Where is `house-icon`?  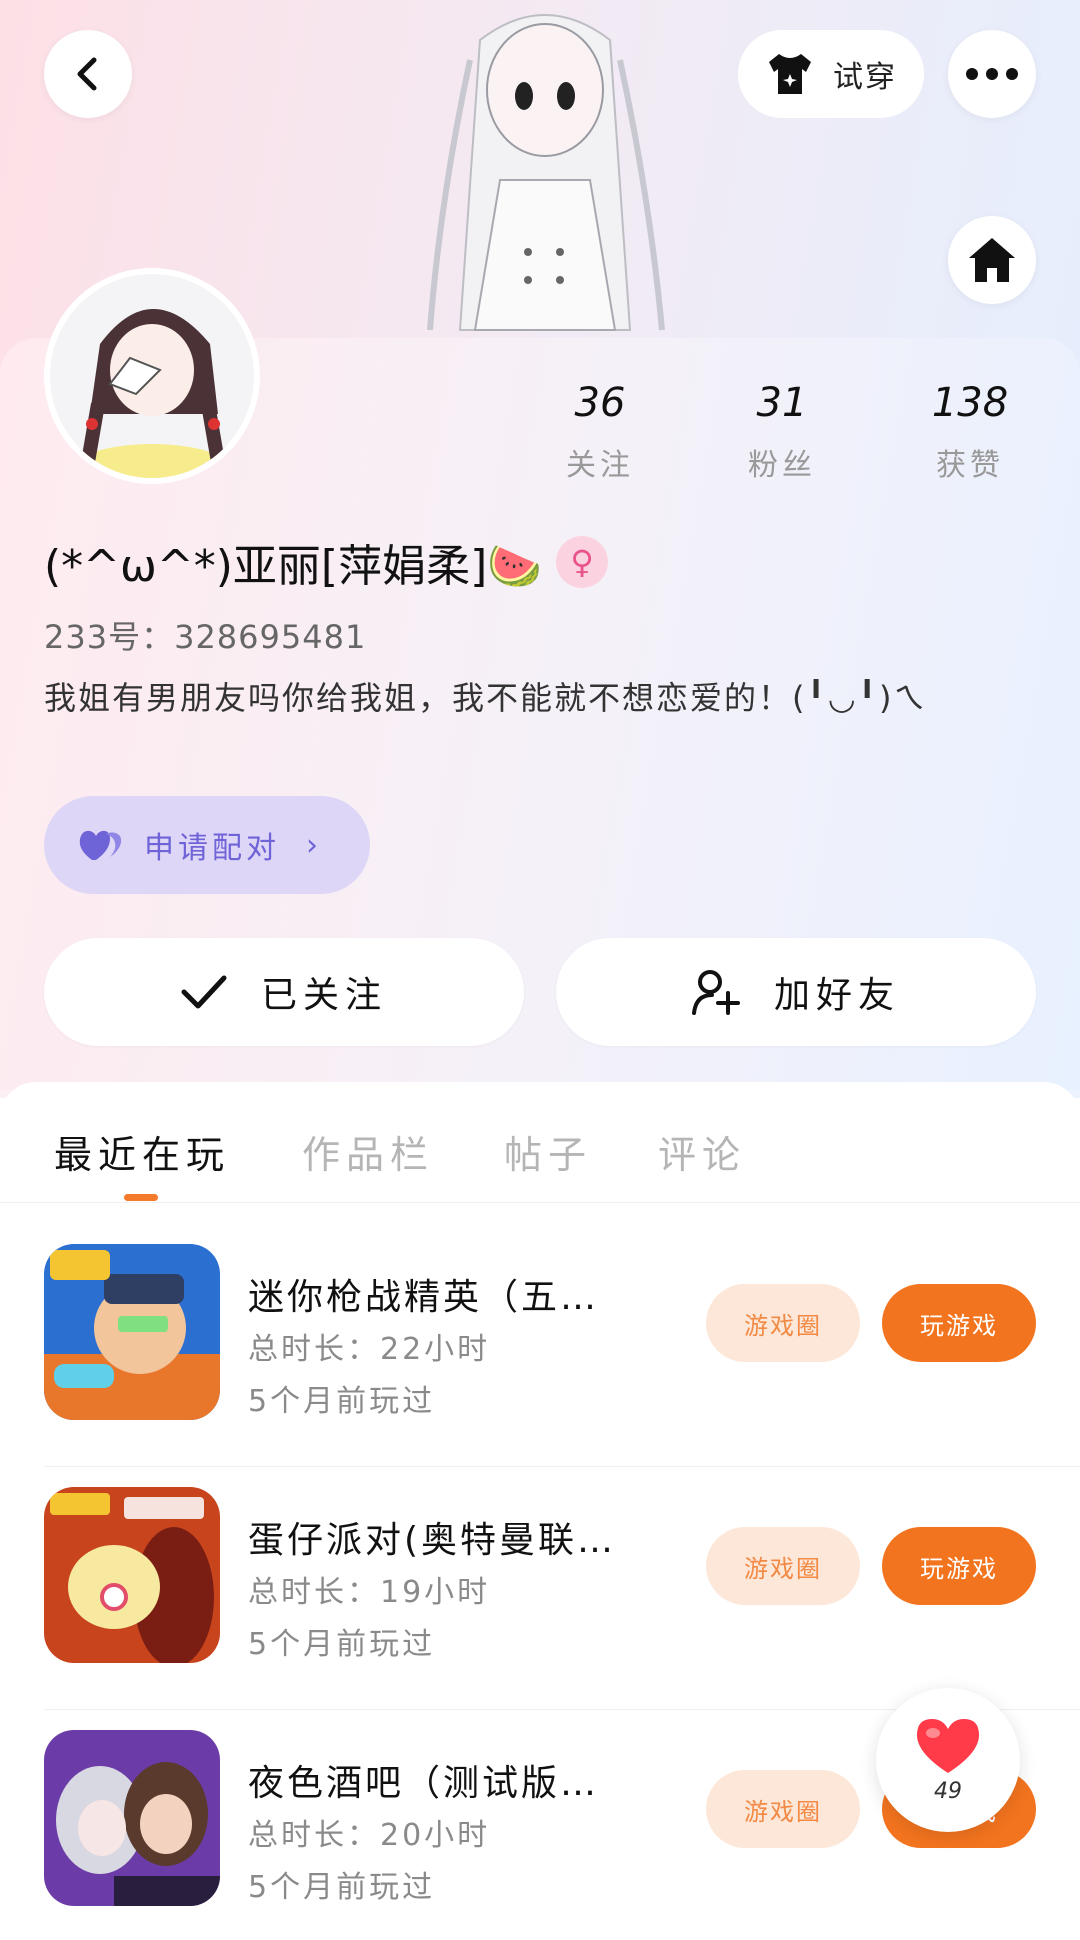 house-icon is located at coordinates (992, 260).